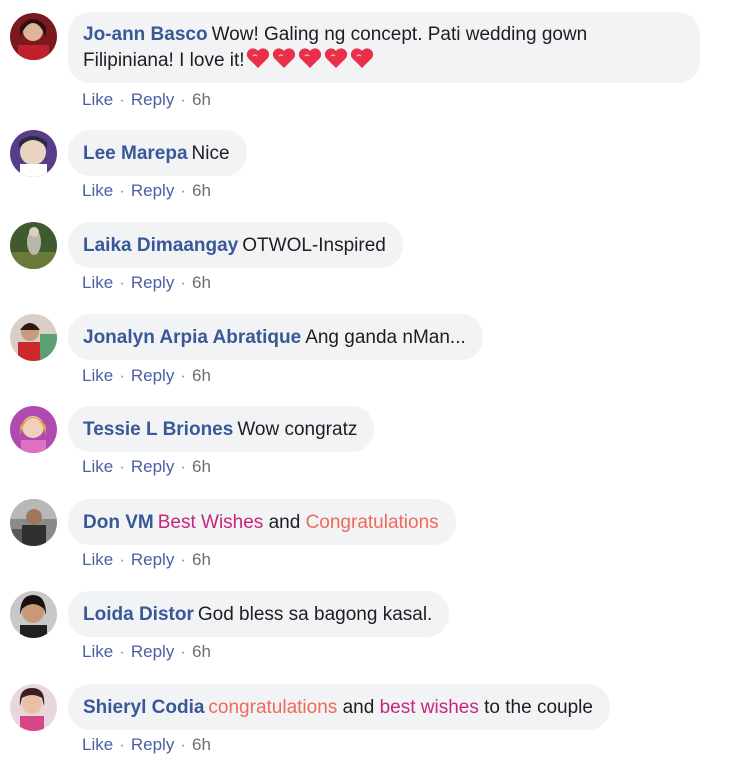 The height and width of the screenshot is (769, 750). Describe the element at coordinates (535, 707) in the screenshot. I see `comment-text: to the couple` at that location.